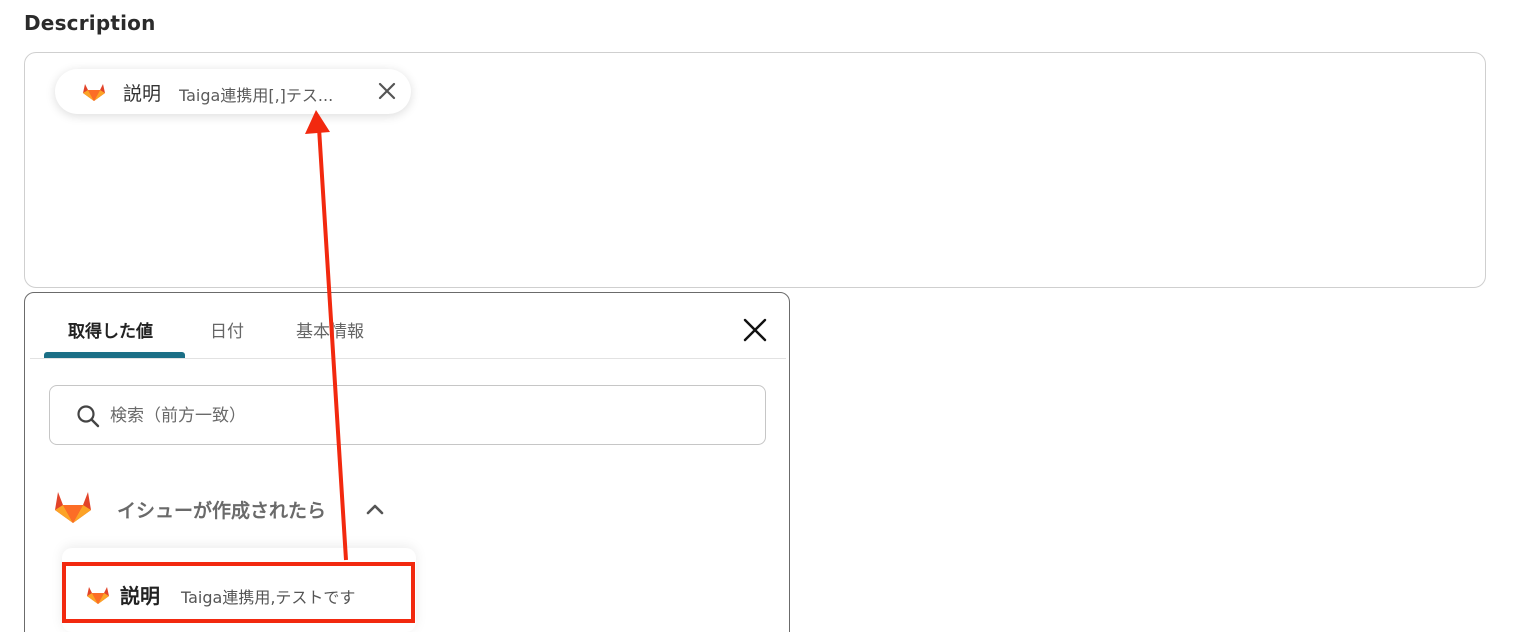 This screenshot has height=632, width=1514. I want to click on tab-acquired-values: 取得した値, so click(110, 329).